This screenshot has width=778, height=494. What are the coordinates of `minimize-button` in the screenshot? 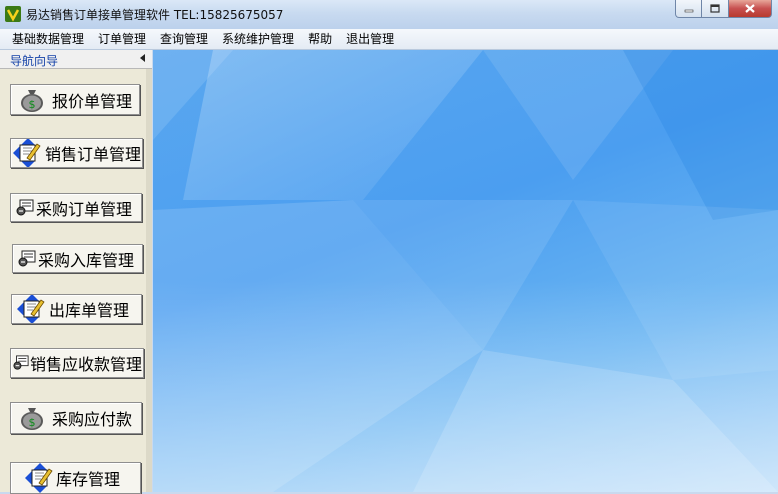 It's located at (688, 9).